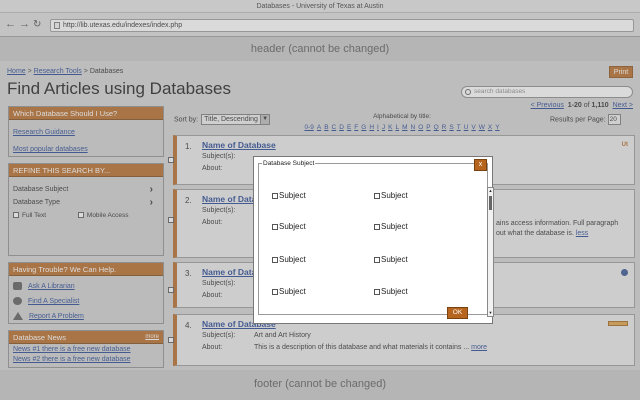  Describe the element at coordinates (490, 203) in the screenshot. I see `scroll-thumb` at that location.